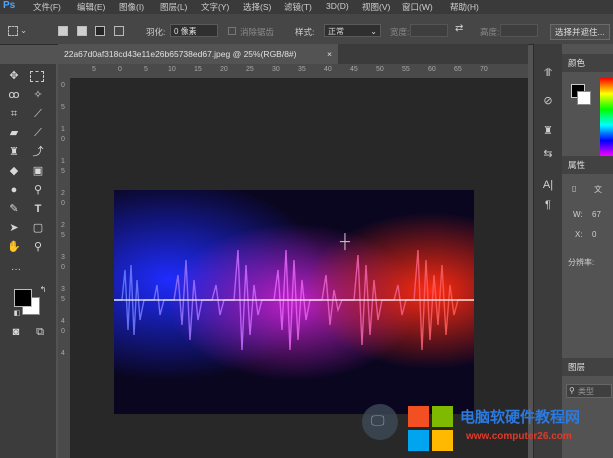  Describe the element at coordinates (232, 31) in the screenshot. I see `antialias-checkbox` at that location.